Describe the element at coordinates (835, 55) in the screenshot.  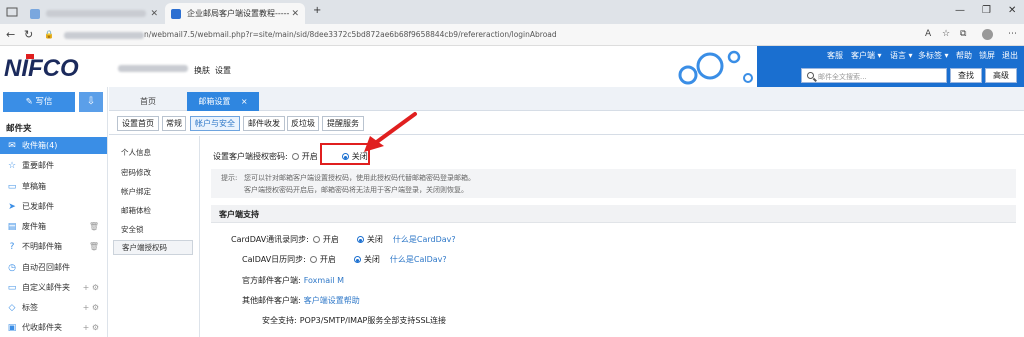
I see `customer-service-link: 客服` at that location.